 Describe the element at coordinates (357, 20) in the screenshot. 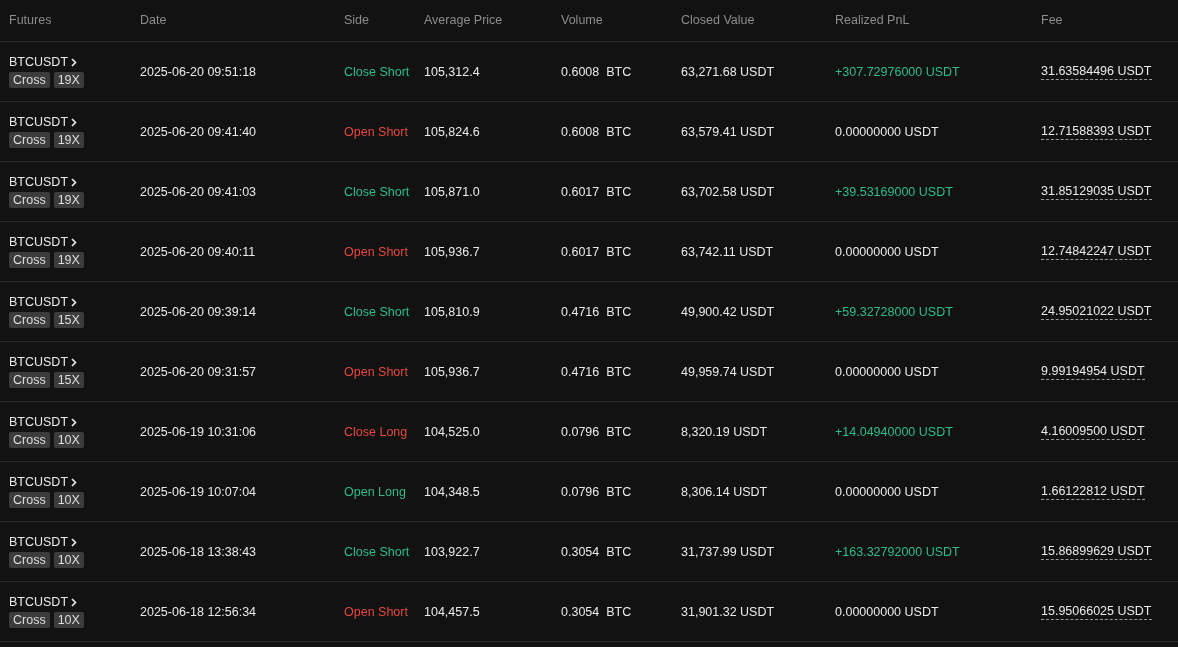

I see `column-header: Side` at that location.